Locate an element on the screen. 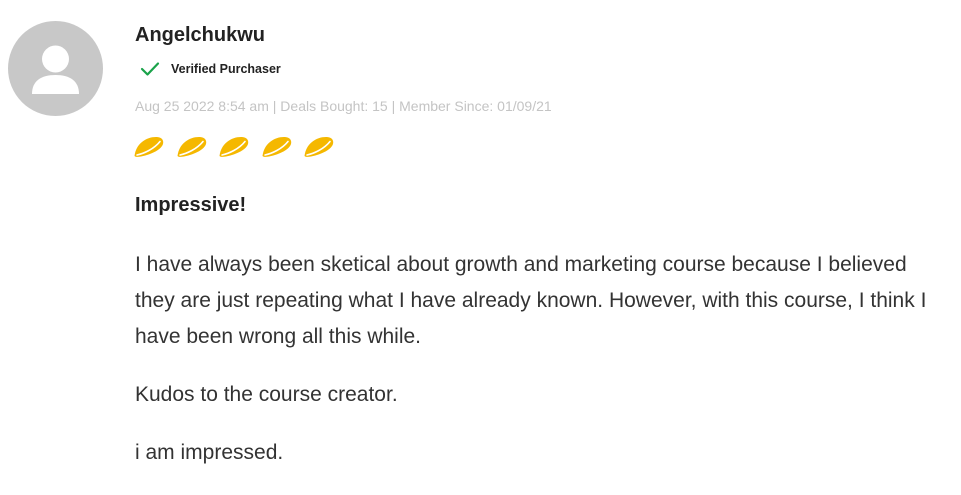  reviewer-name: Angelchukwu is located at coordinates (200, 35).